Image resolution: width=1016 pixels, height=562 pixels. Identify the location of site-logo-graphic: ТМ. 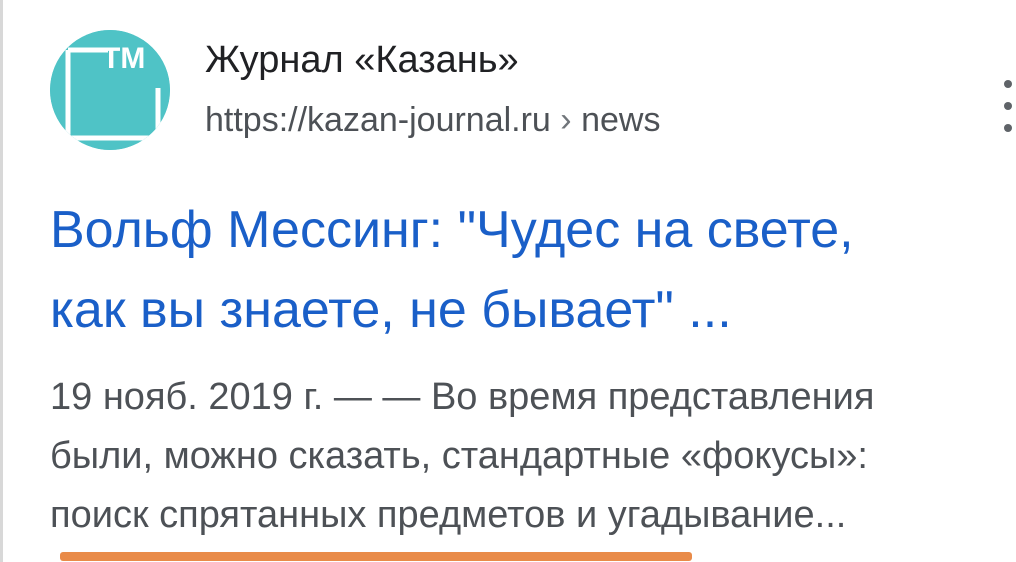
(110, 90).